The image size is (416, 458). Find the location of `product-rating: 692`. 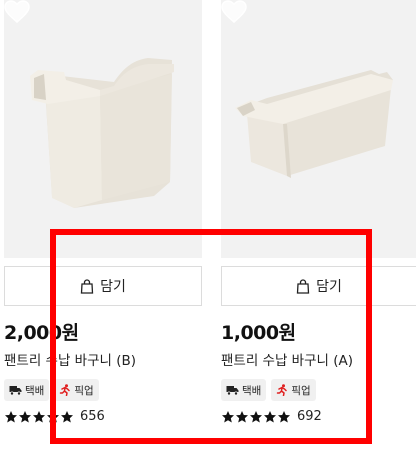

product-rating: 692 is located at coordinates (271, 416).